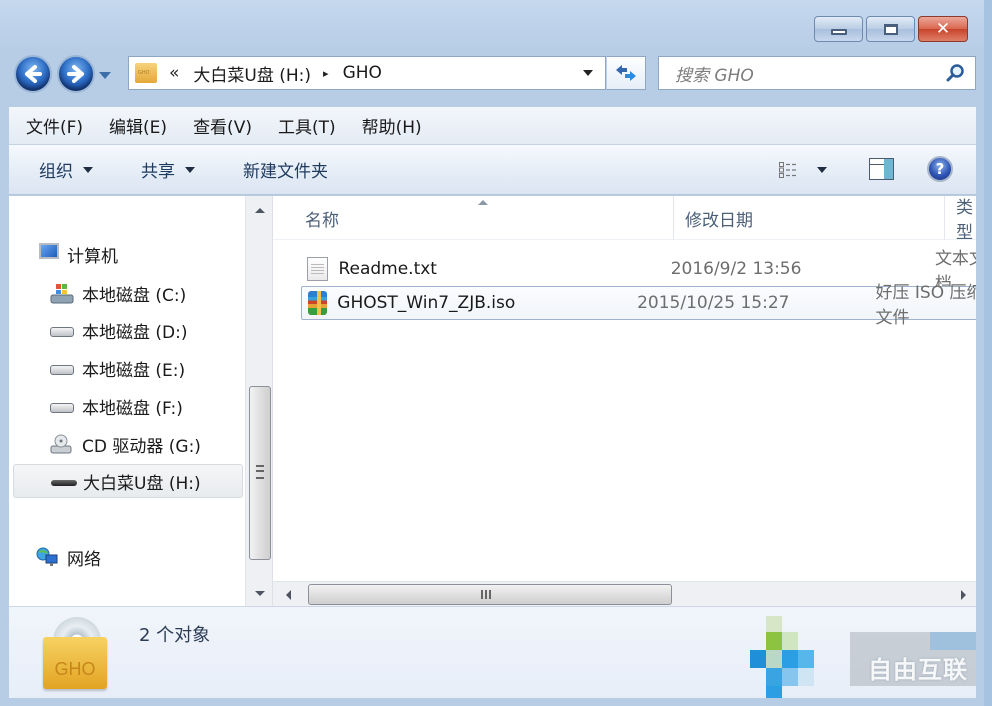 The image size is (992, 706). What do you see at coordinates (260, 593) in the screenshot?
I see `scroll-down-arrow` at bounding box center [260, 593].